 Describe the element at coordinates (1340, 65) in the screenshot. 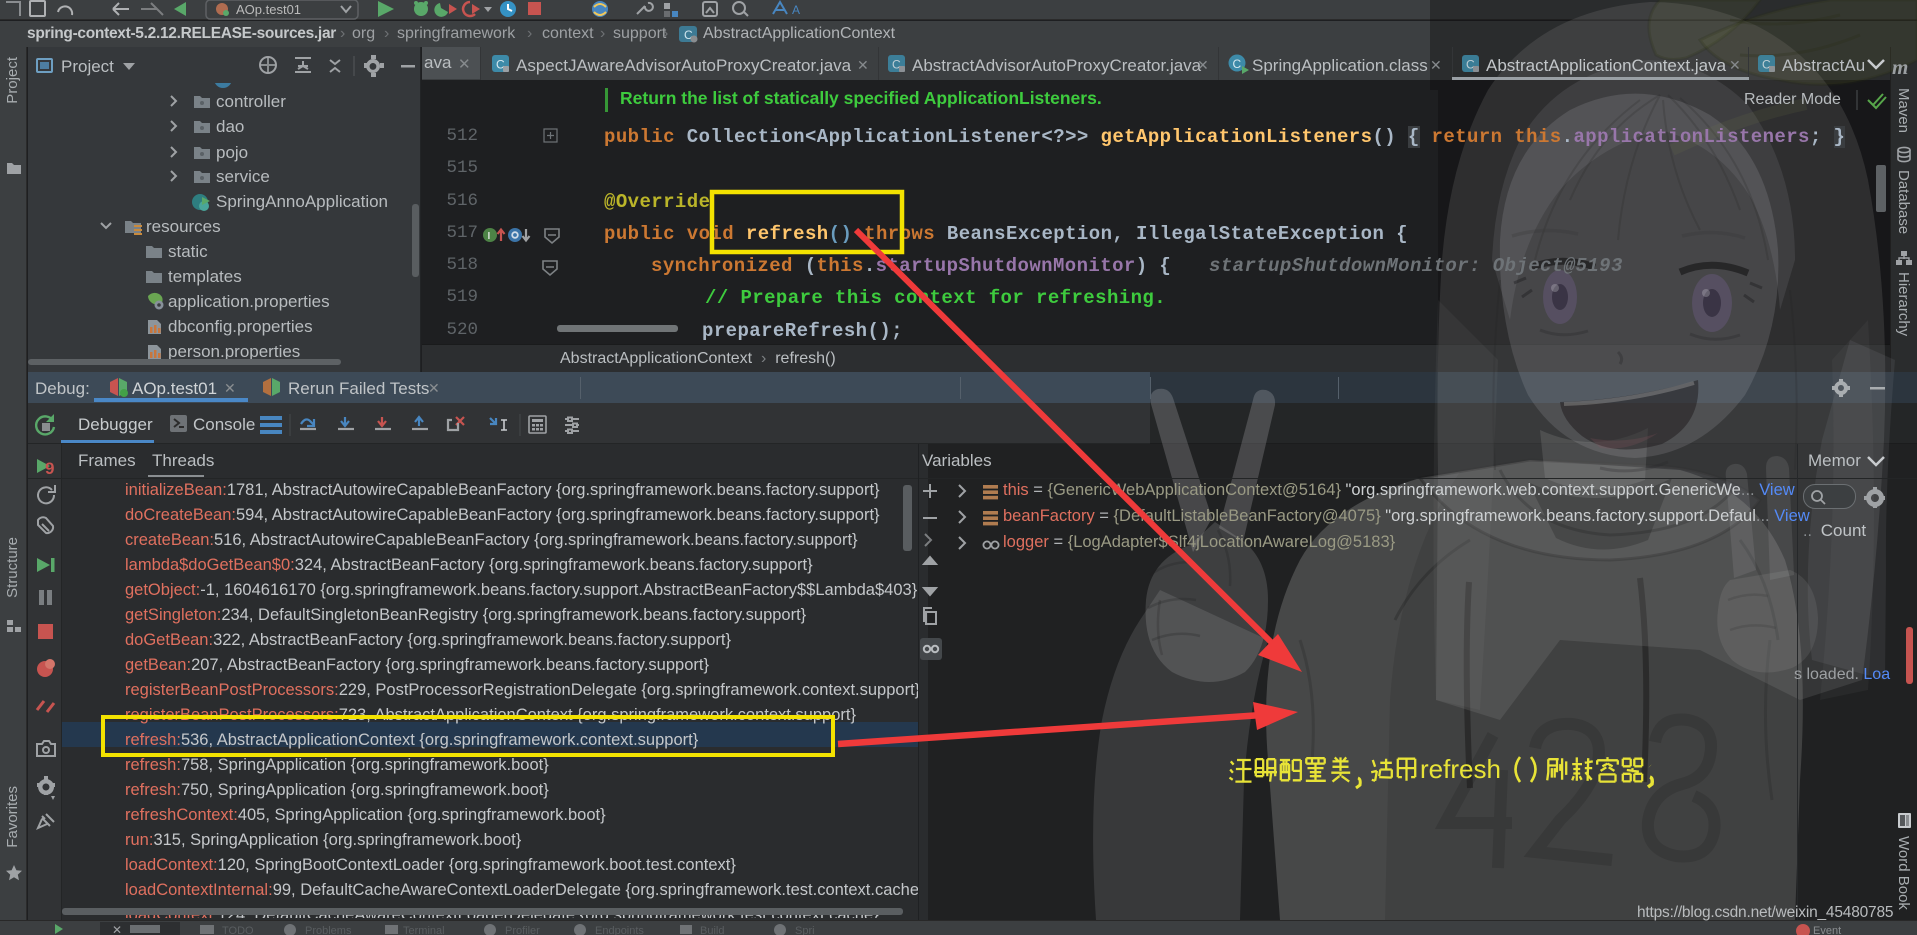

I see `svg-text: SpringApplication.class` at that location.